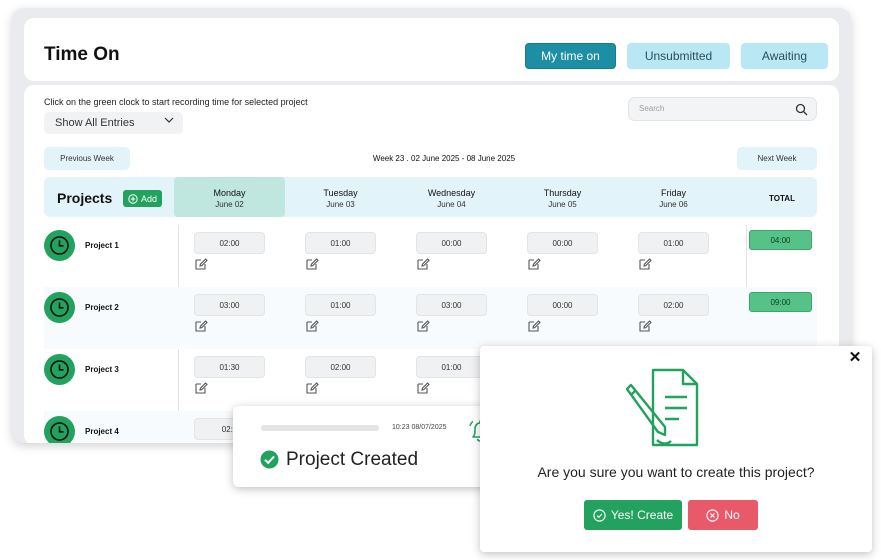 This screenshot has width=881, height=560. What do you see at coordinates (780, 240) in the screenshot?
I see `row-total: 04:00` at bounding box center [780, 240].